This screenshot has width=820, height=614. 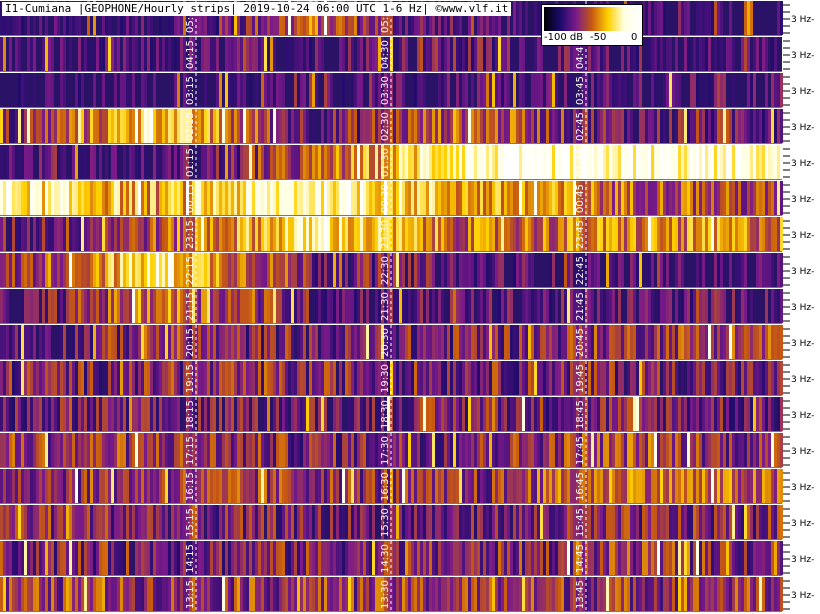 I want to click on colorbar-tick-mid: -50, so click(x=598, y=37).